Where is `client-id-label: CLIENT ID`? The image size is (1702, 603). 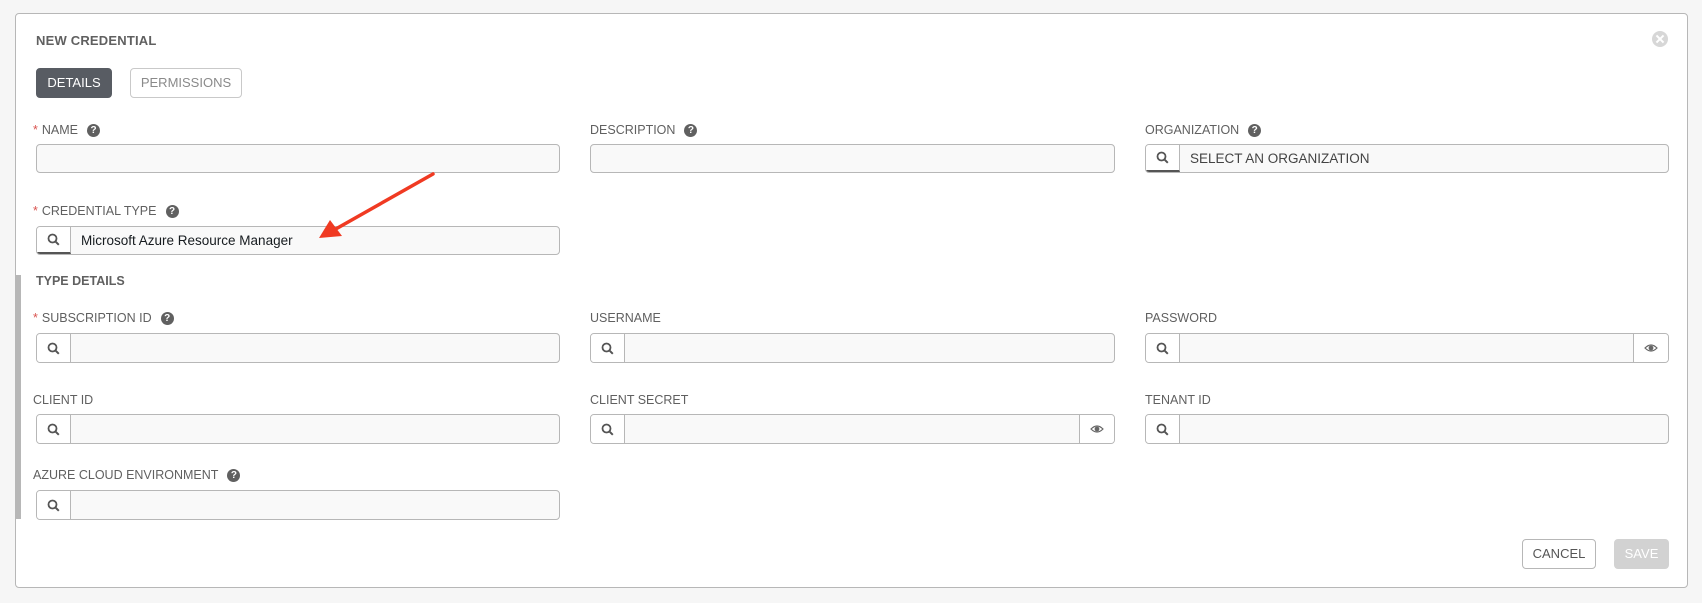
client-id-label: CLIENT ID is located at coordinates (63, 400).